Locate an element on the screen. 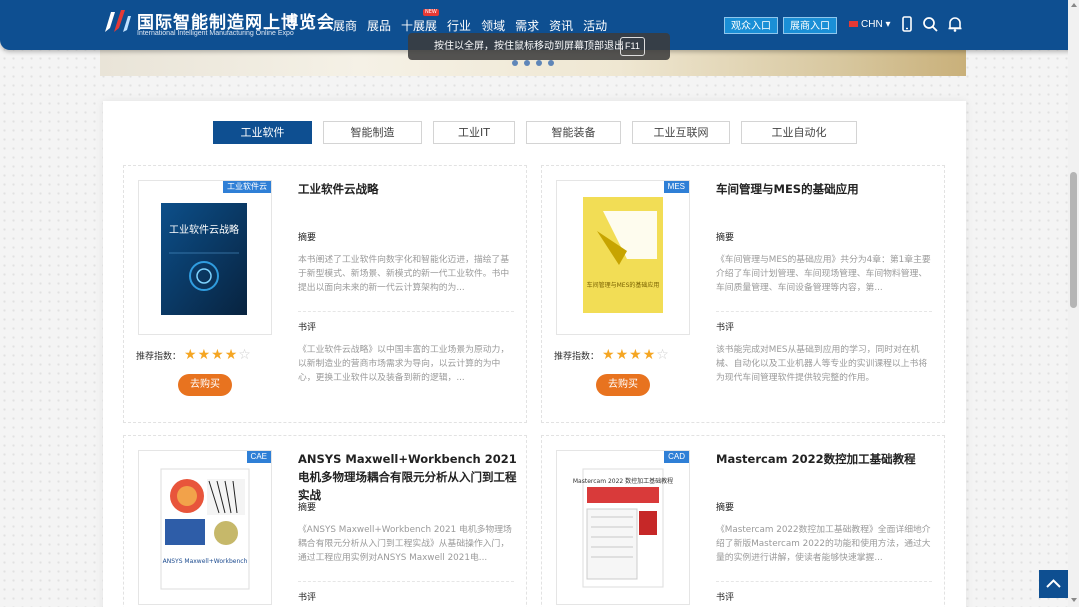 The width and height of the screenshot is (1079, 607). category-tag: 工业软件云 is located at coordinates (247, 187).